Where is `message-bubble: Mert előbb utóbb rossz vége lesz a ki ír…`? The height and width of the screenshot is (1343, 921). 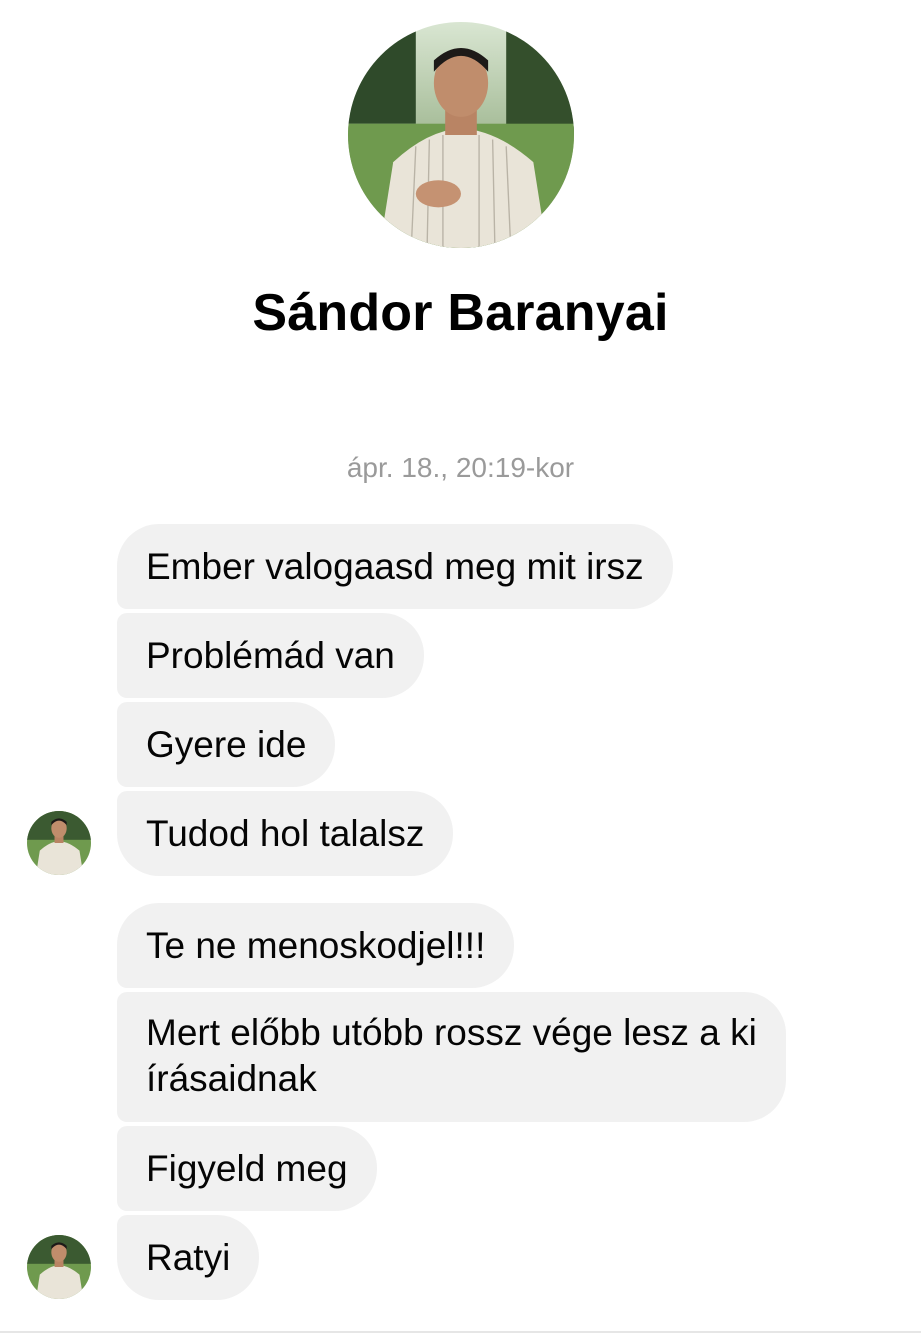 message-bubble: Mert előbb utóbb rossz vége lesz a ki ír… is located at coordinates (451, 1057).